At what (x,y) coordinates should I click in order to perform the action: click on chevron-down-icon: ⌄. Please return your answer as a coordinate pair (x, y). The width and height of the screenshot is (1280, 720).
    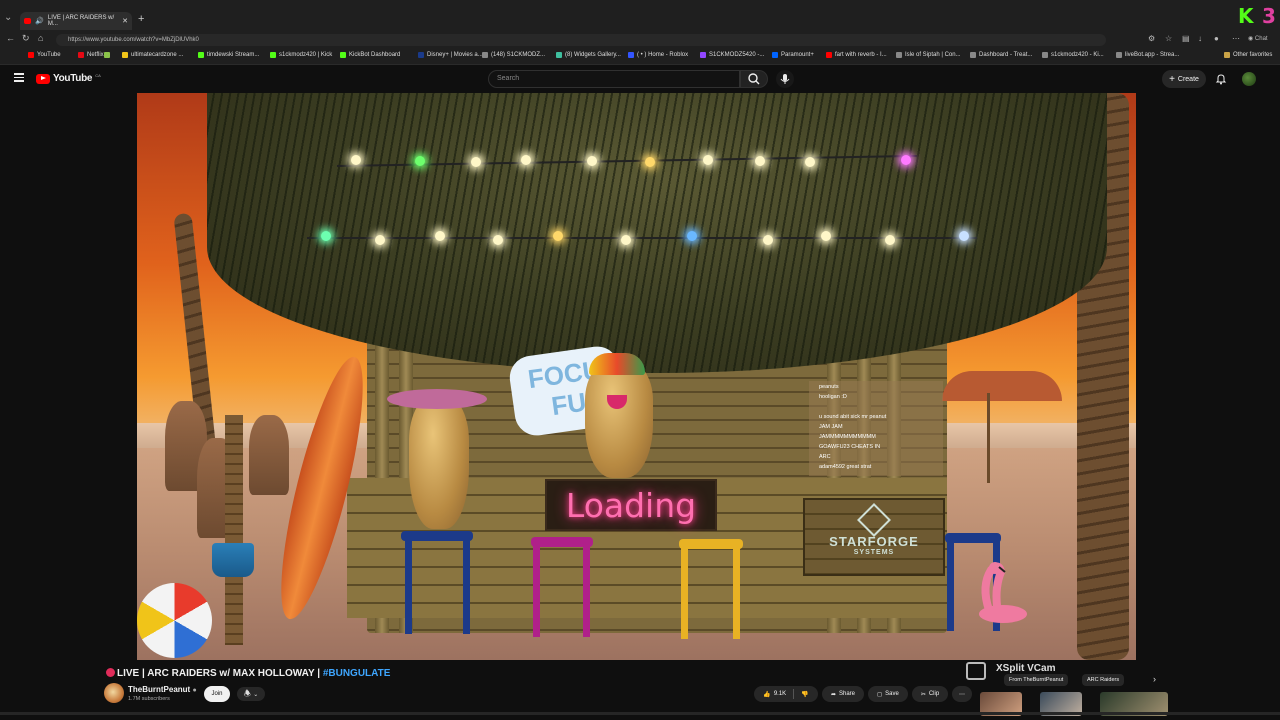
    Looking at the image, I should click on (256, 695).